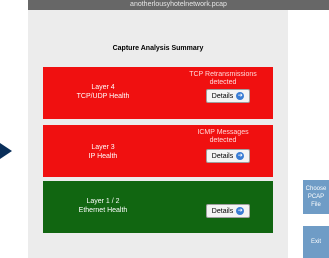 Image resolution: width=329 pixels, height=258 pixels. I want to click on layer12-panel: Layer 1 / 2 Ethernet Health Details ➜, so click(158, 207).